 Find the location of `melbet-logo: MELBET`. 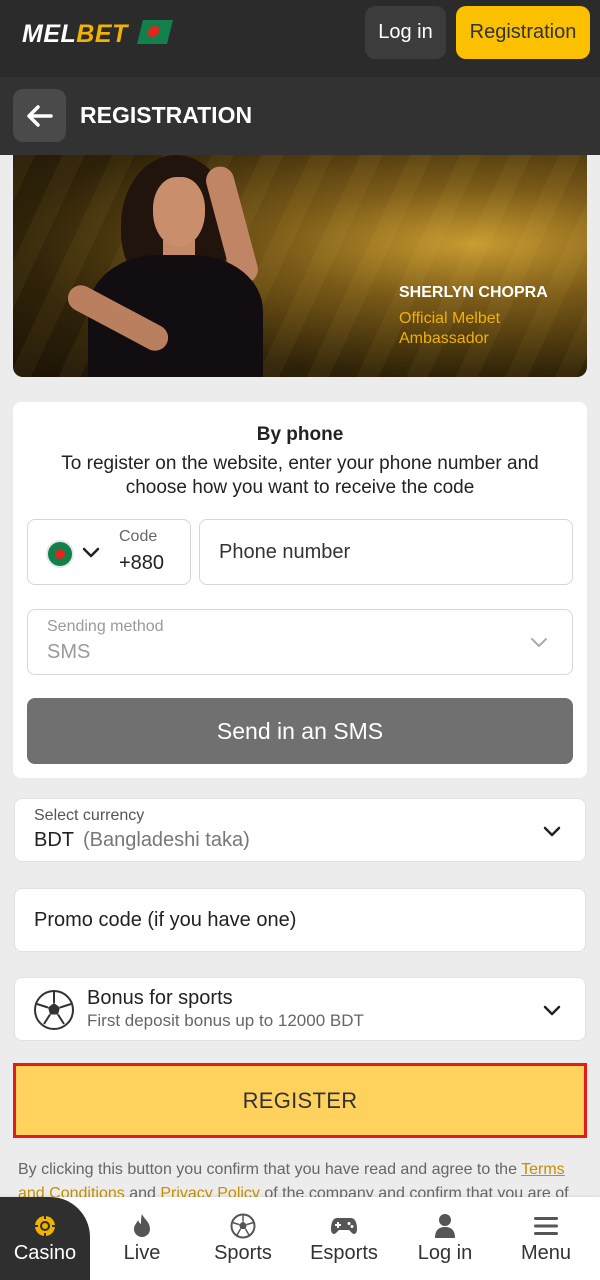

melbet-logo: MELBET is located at coordinates (75, 34).